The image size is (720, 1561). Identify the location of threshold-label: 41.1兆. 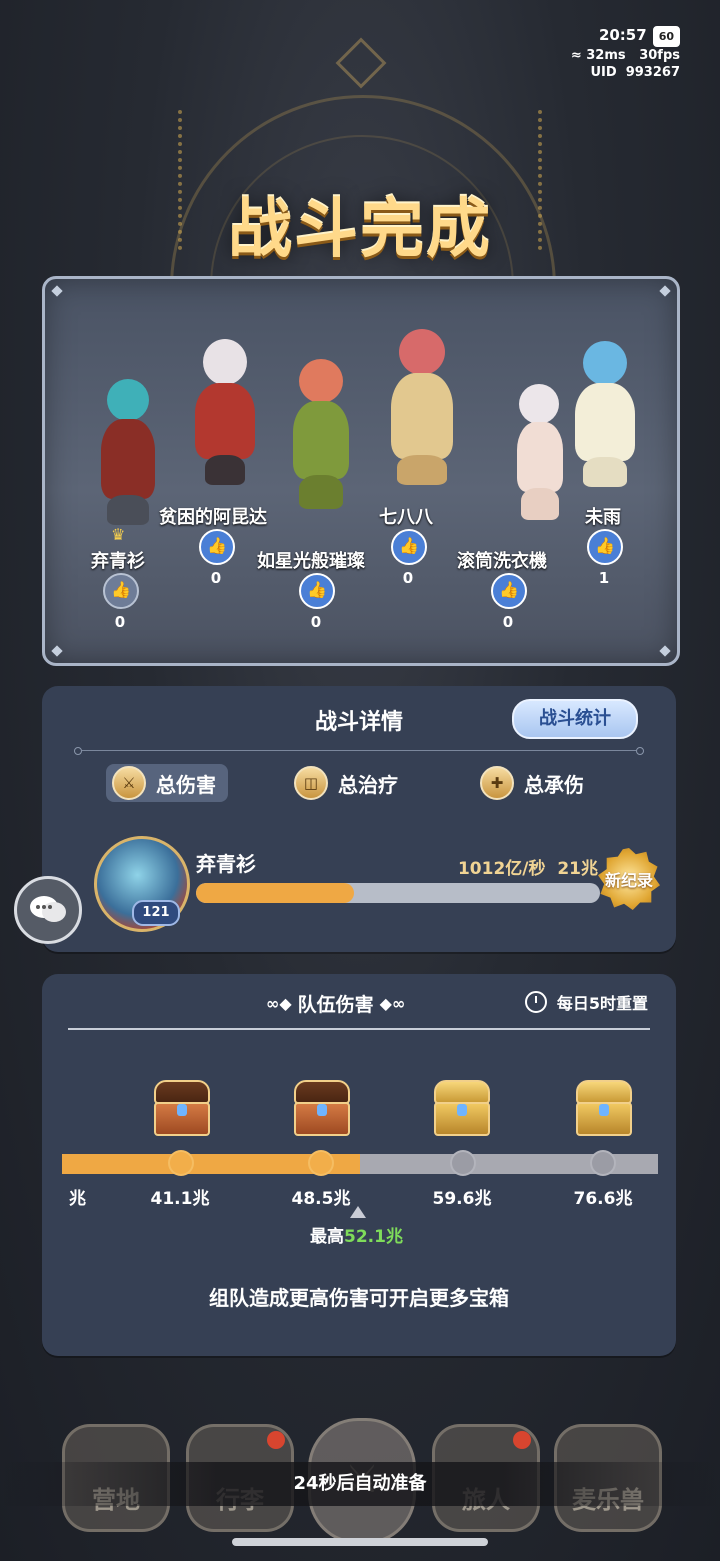
(180, 1199).